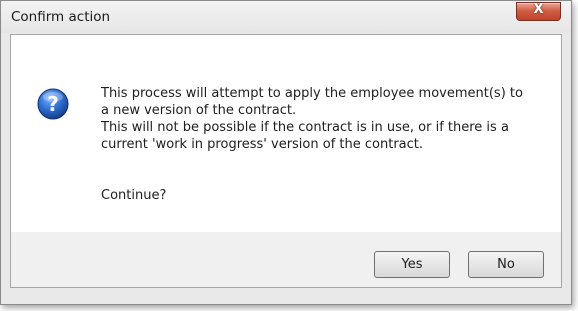 The height and width of the screenshot is (311, 578). What do you see at coordinates (134, 195) in the screenshot?
I see `continue-prompt: Continue?` at bounding box center [134, 195].